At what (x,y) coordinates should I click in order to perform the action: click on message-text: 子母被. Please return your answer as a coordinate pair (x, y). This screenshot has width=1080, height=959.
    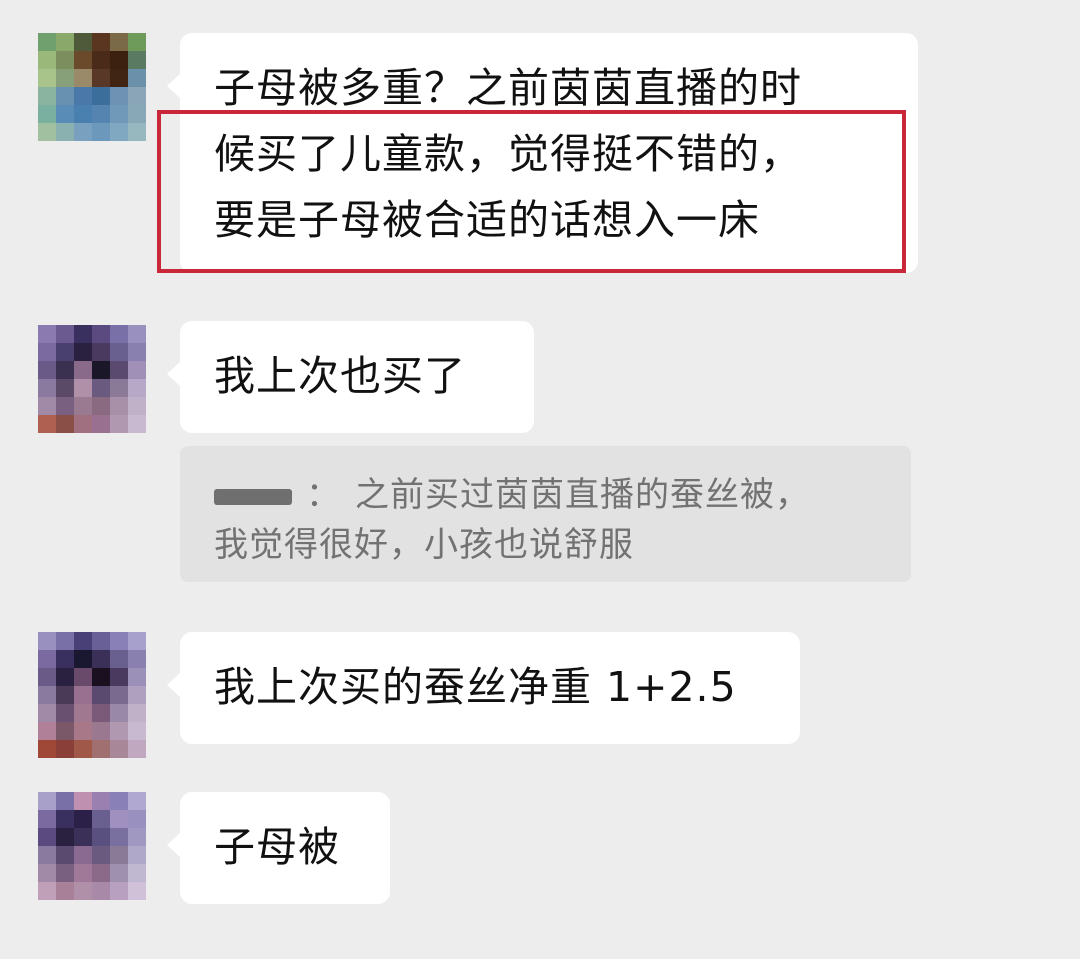
    Looking at the image, I should click on (277, 847).